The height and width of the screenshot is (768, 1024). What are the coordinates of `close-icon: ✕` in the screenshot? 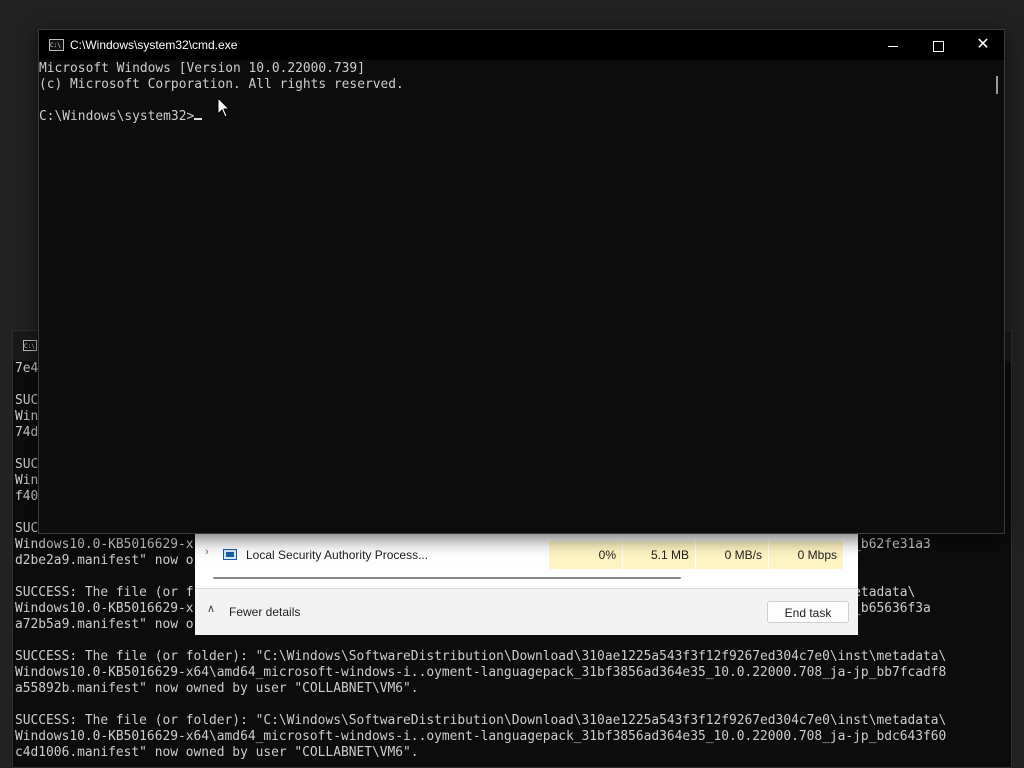 It's located at (983, 44).